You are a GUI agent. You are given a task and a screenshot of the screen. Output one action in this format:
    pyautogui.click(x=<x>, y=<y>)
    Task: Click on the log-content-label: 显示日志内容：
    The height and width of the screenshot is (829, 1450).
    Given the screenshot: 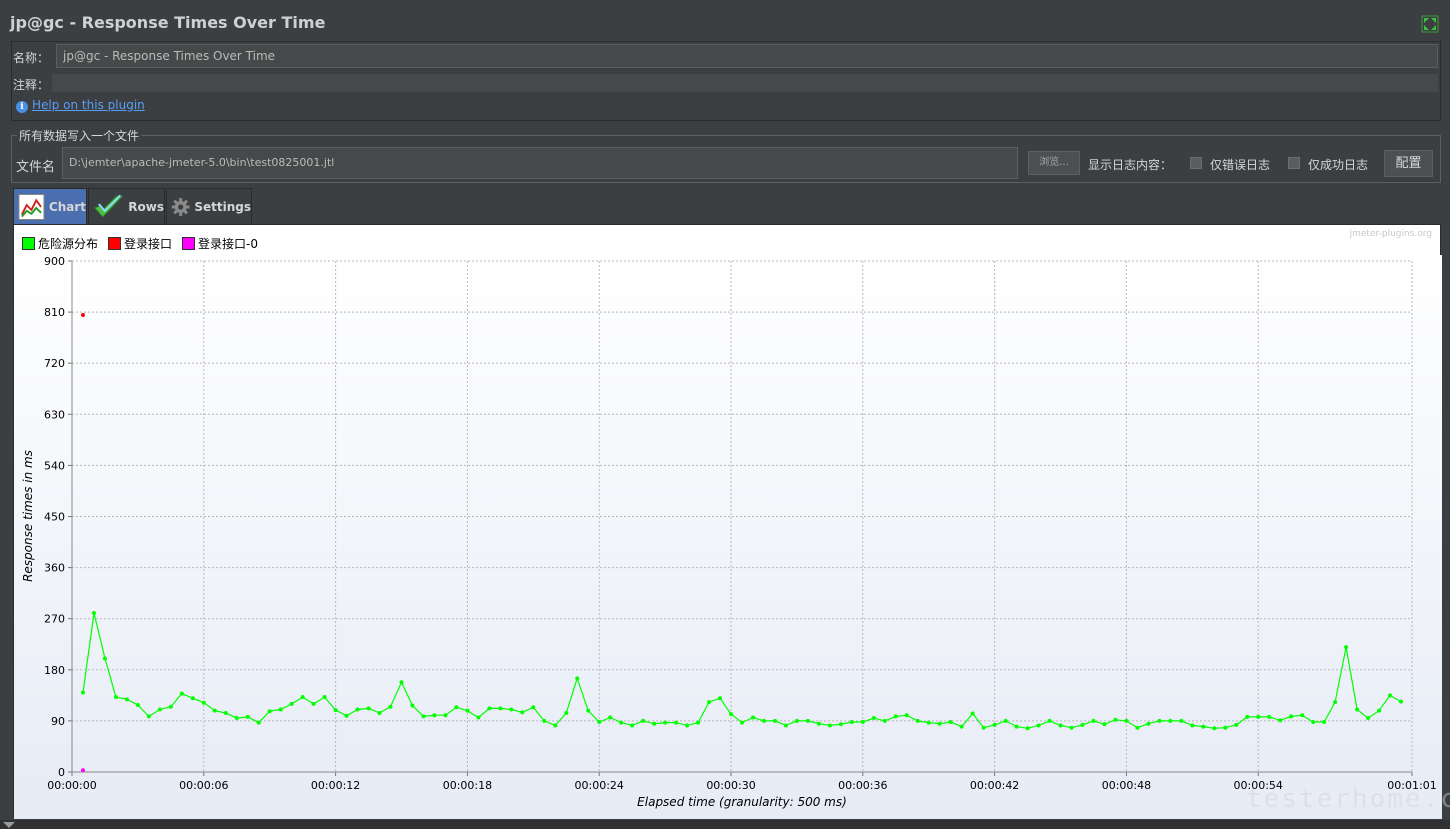 What is the action you would take?
    pyautogui.click(x=1130, y=165)
    